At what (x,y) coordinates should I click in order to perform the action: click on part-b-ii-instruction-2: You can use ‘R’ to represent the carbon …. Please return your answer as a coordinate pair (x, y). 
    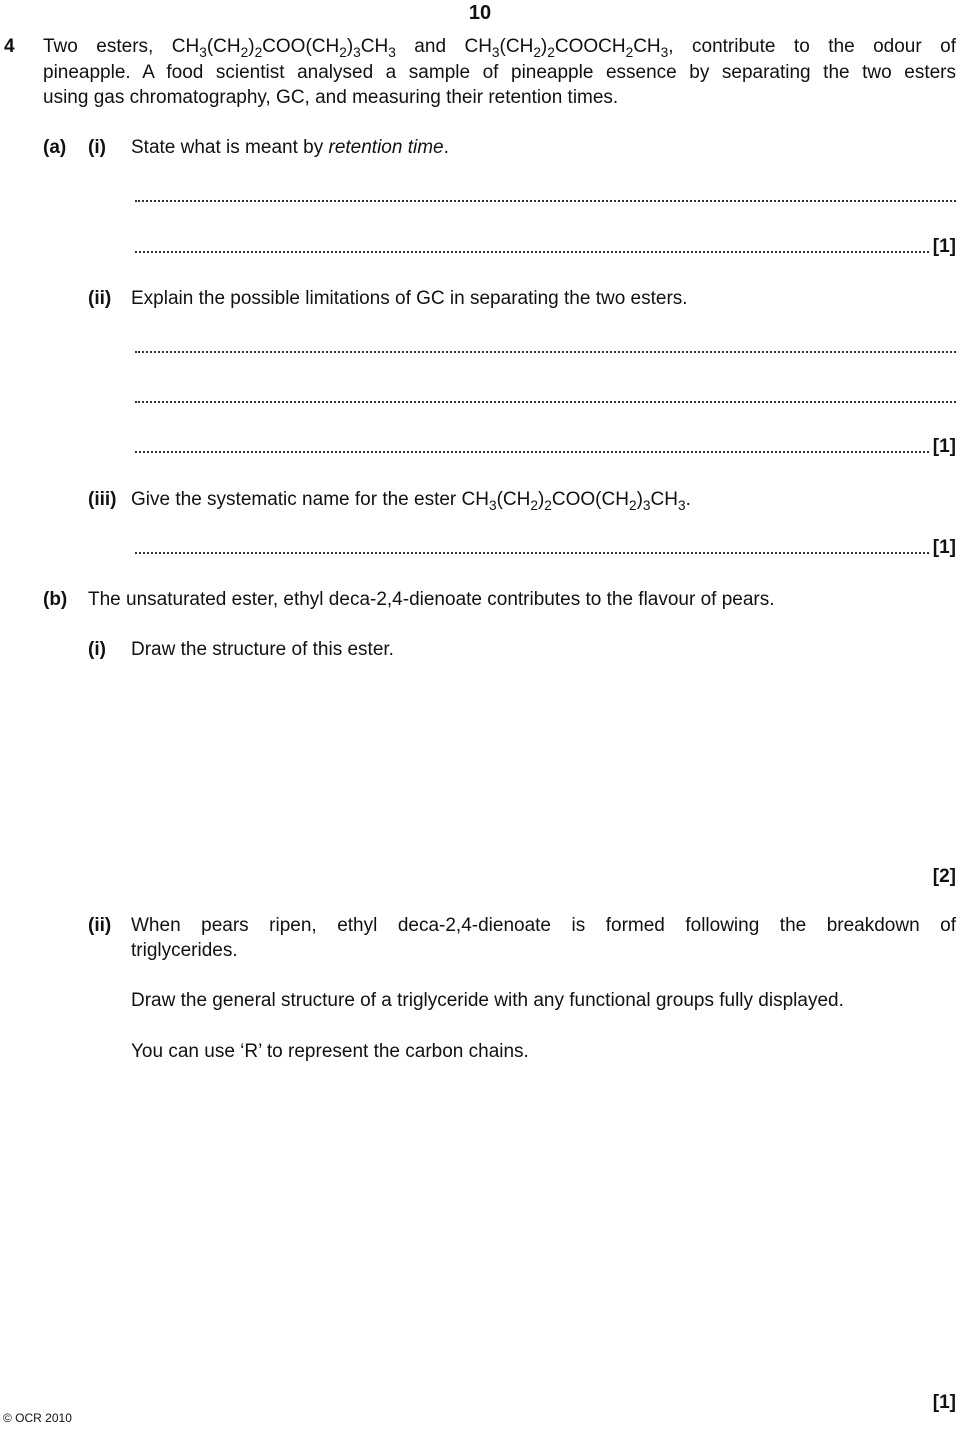
    Looking at the image, I should click on (330, 1051).